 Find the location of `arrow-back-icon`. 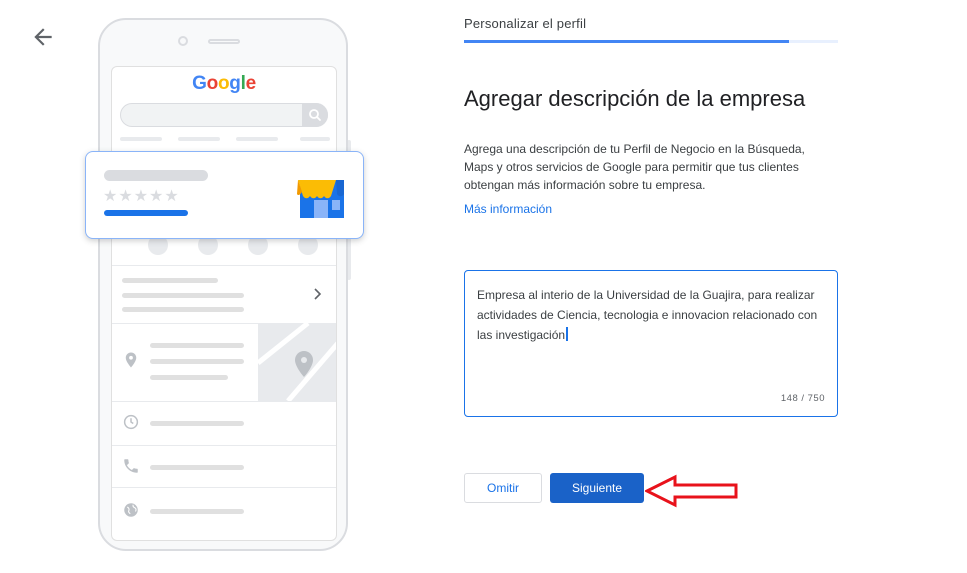

arrow-back-icon is located at coordinates (43, 37).